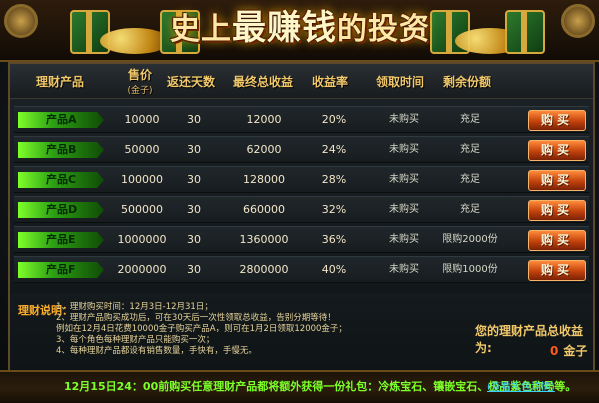  Describe the element at coordinates (334, 149) in the screenshot. I see `cell-rate: 24%` at that location.